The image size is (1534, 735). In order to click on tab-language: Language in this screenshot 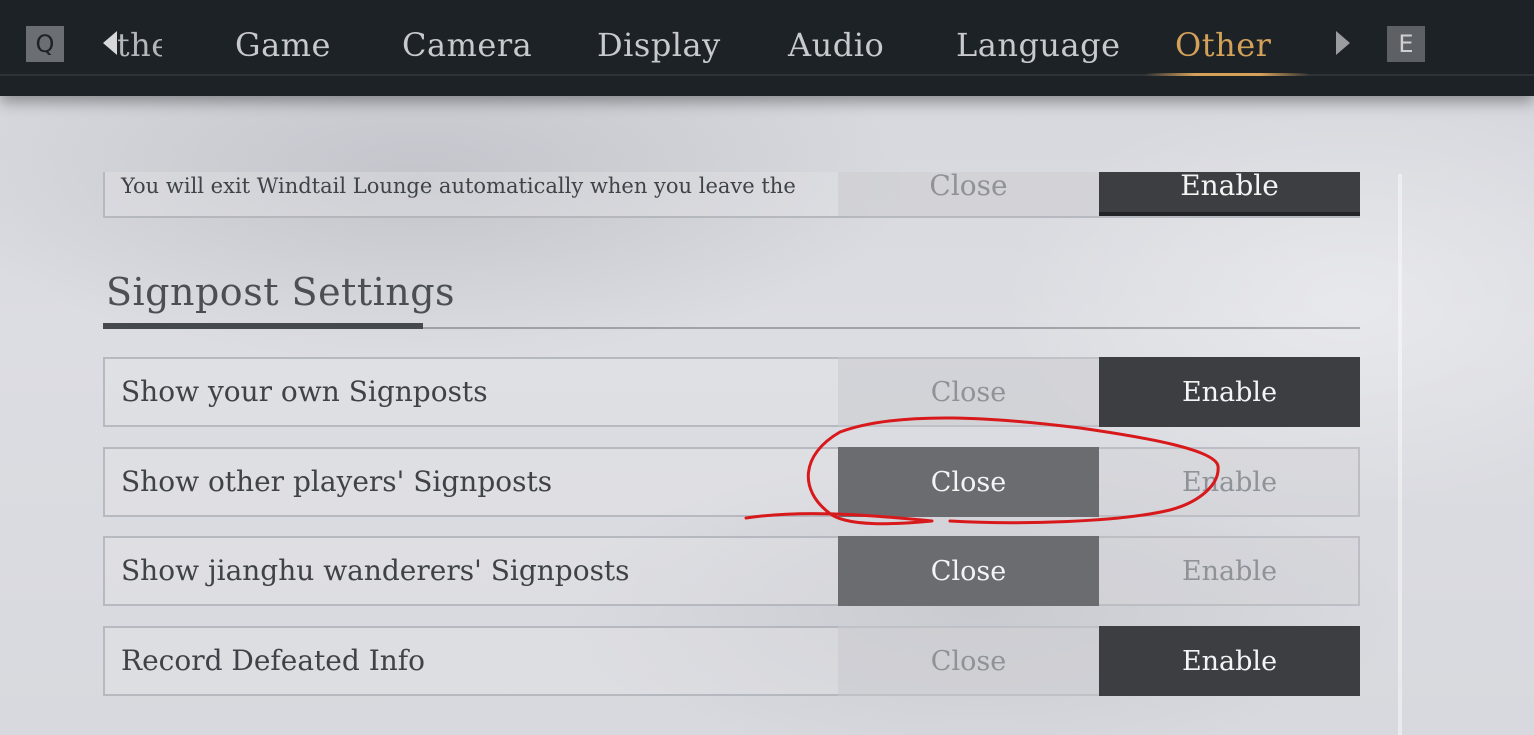, I will do `click(1038, 45)`.